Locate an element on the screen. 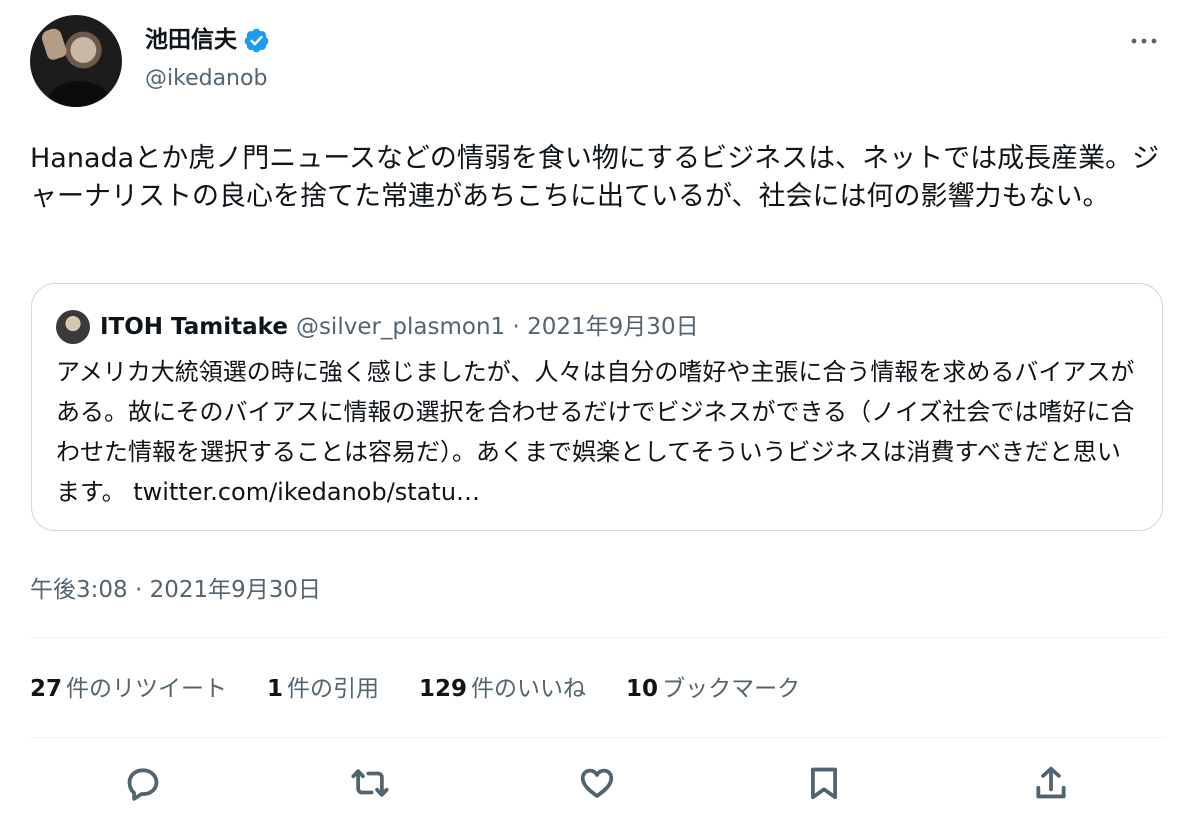 The height and width of the screenshot is (822, 1189). author-handle: @ikedanob is located at coordinates (207, 79).